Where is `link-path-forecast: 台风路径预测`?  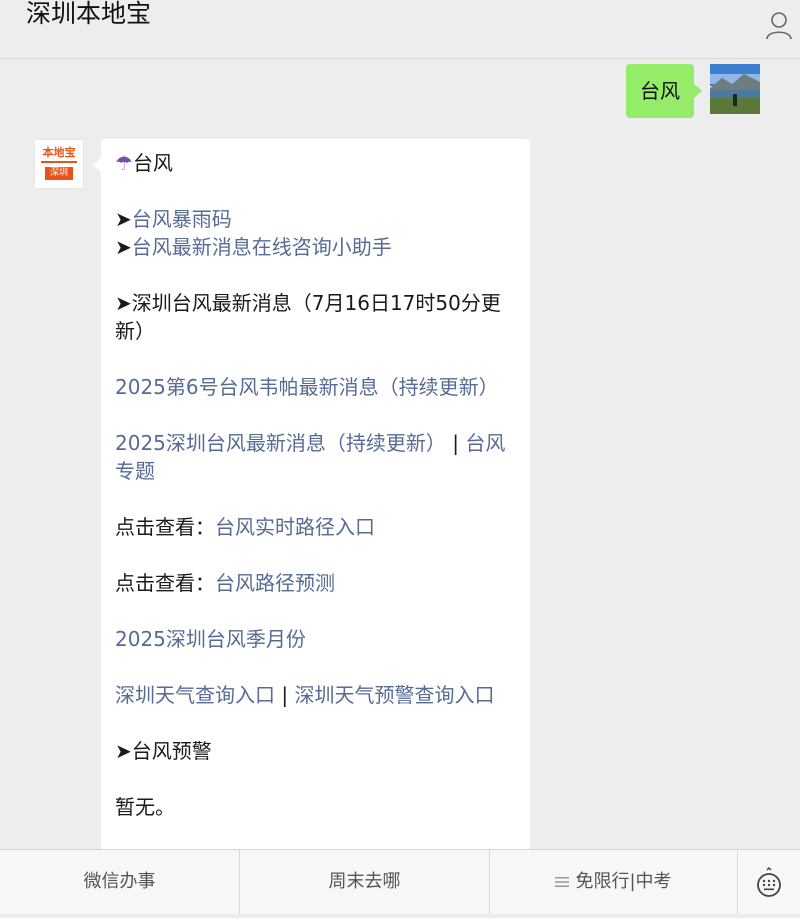 link-path-forecast: 台风路径预测 is located at coordinates (275, 583).